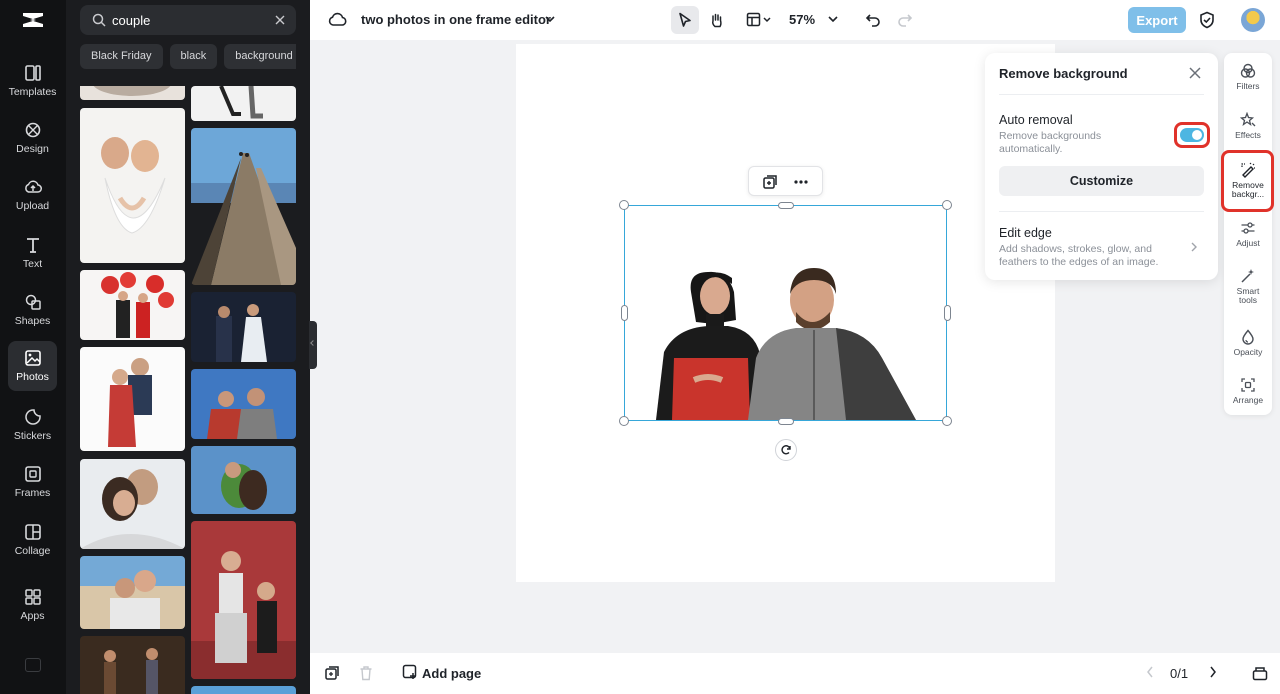  What do you see at coordinates (33, 665) in the screenshot?
I see `keyboard-icon` at bounding box center [33, 665].